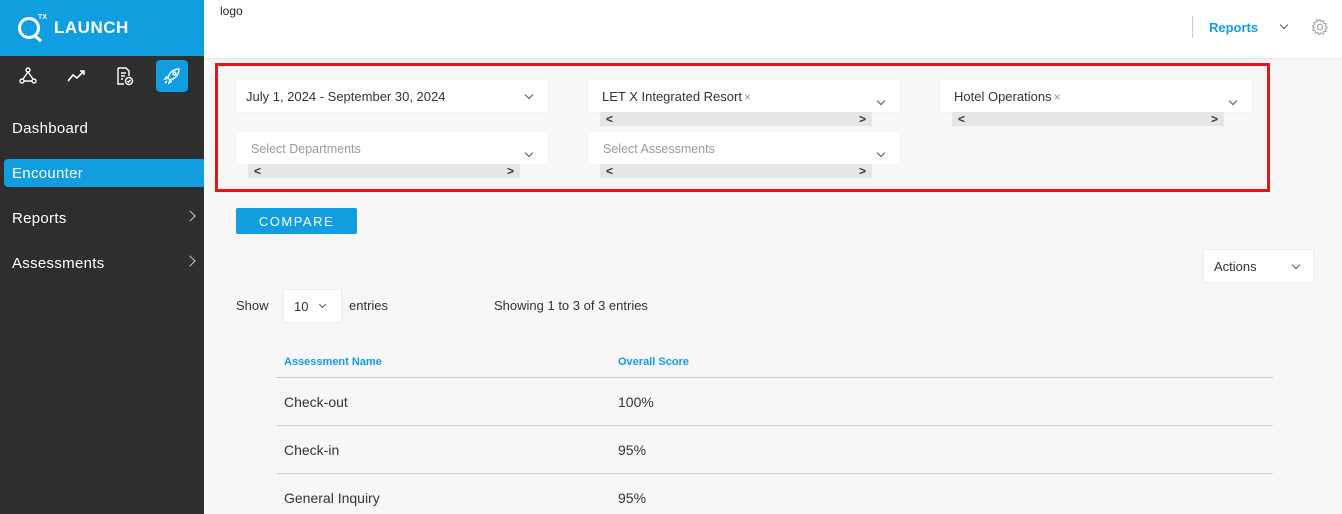 The image size is (1342, 514). I want to click on departments-select: Select Departments, so click(392, 148).